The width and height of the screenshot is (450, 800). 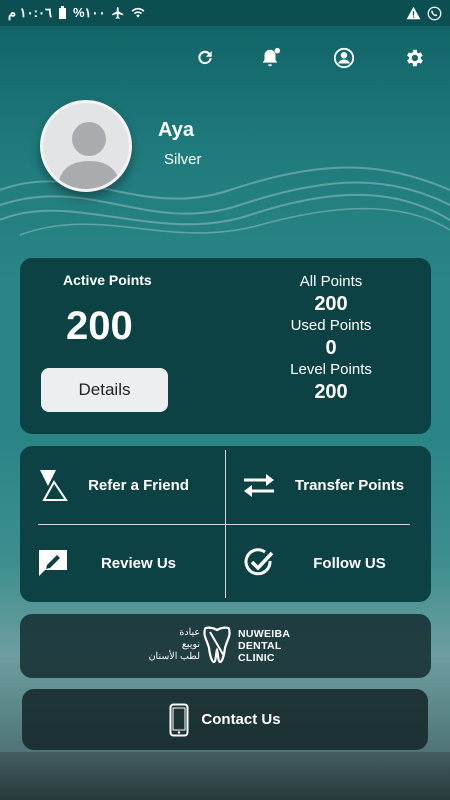 I want to click on refer-friend-label: Refer a Friend, so click(x=138, y=485).